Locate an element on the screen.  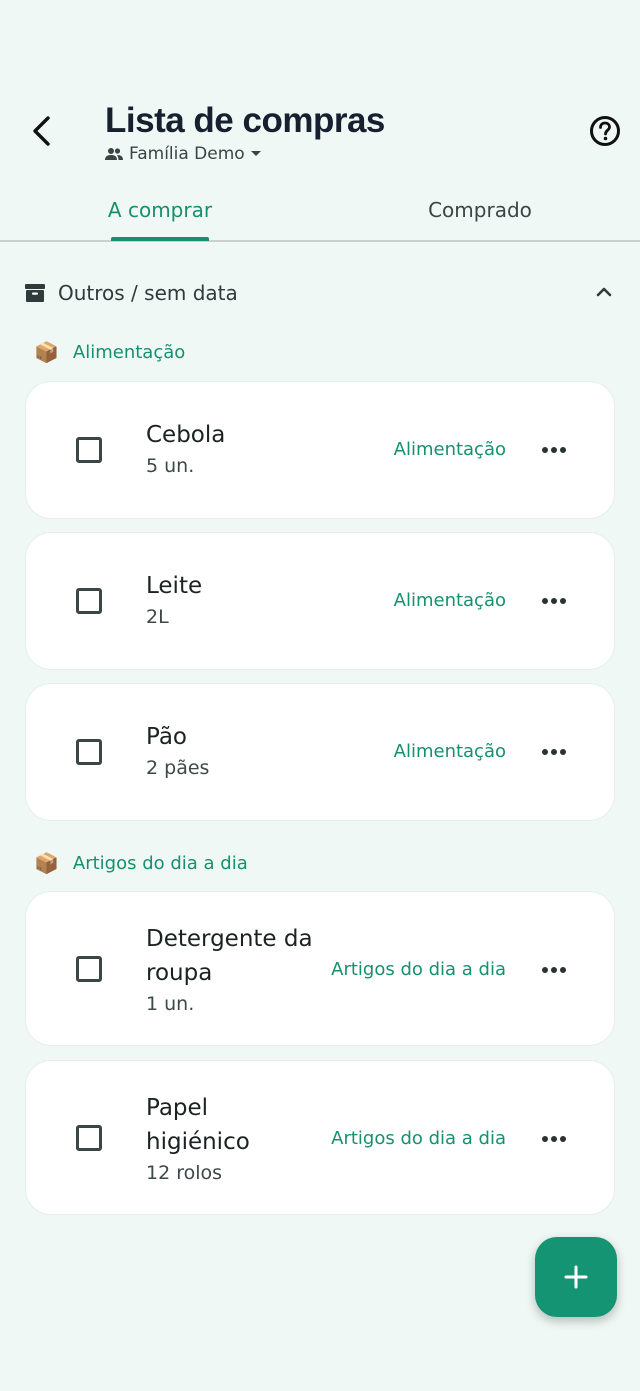
list-item: Leite 2L Alimentação is located at coordinates (320, 601).